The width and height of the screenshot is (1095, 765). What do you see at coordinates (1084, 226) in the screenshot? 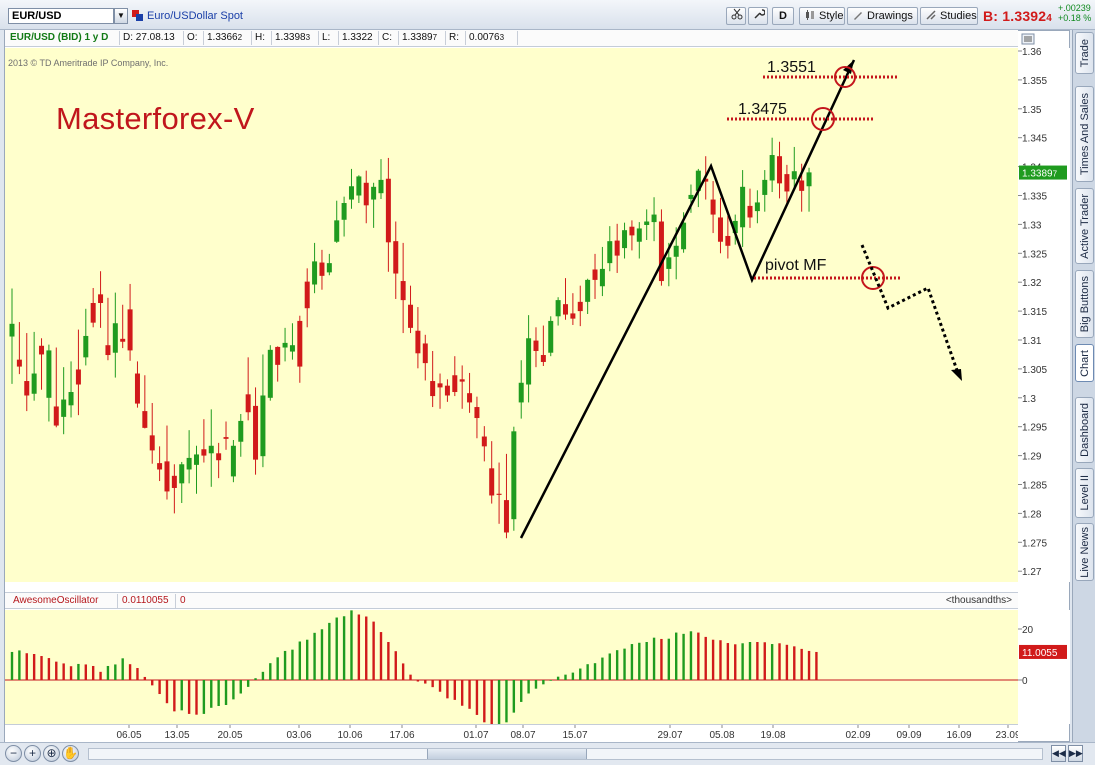
I see `tab-active-trader: Active Trader` at bounding box center [1084, 226].